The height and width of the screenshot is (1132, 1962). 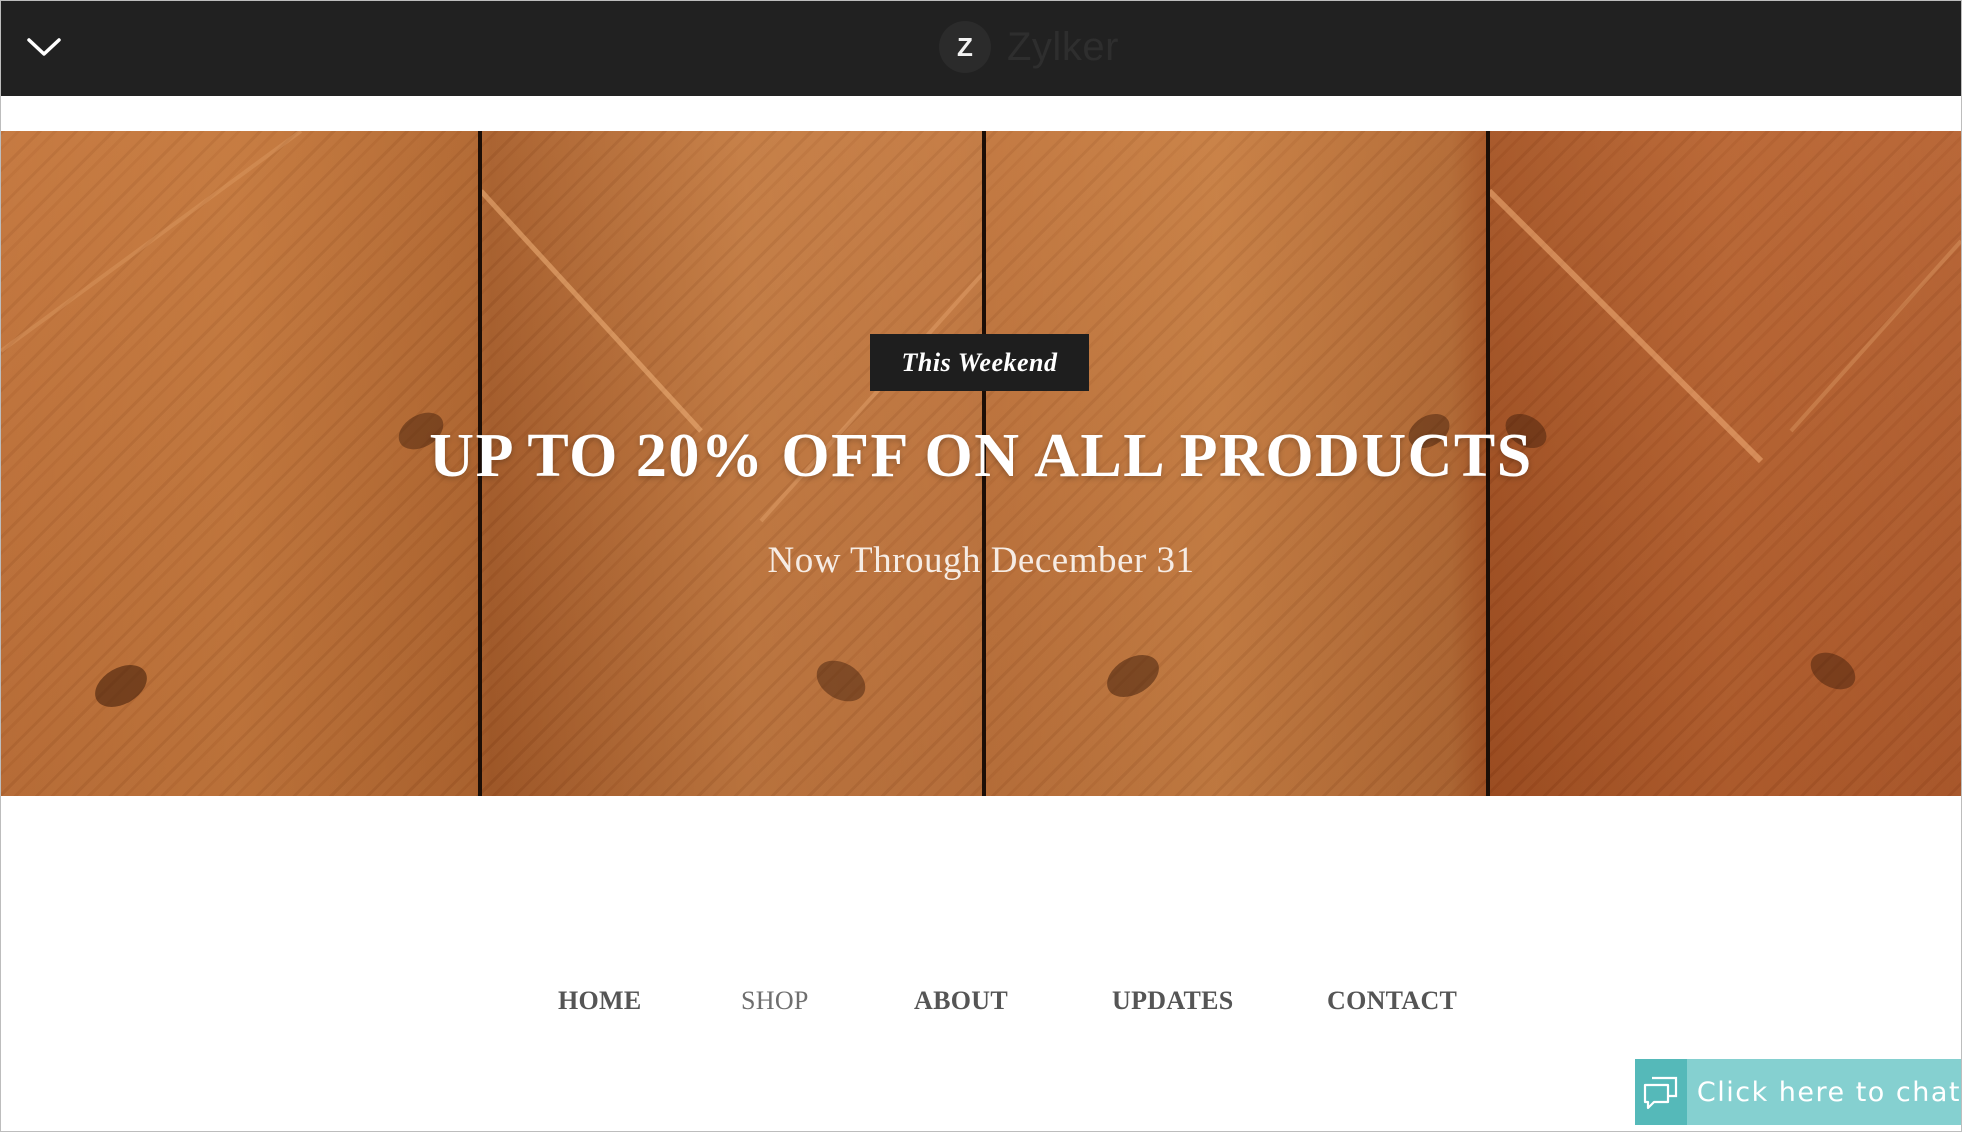 What do you see at coordinates (981, 456) in the screenshot?
I see `hero-title: UP TO 20% OFF ON ALL PRODUCTS` at bounding box center [981, 456].